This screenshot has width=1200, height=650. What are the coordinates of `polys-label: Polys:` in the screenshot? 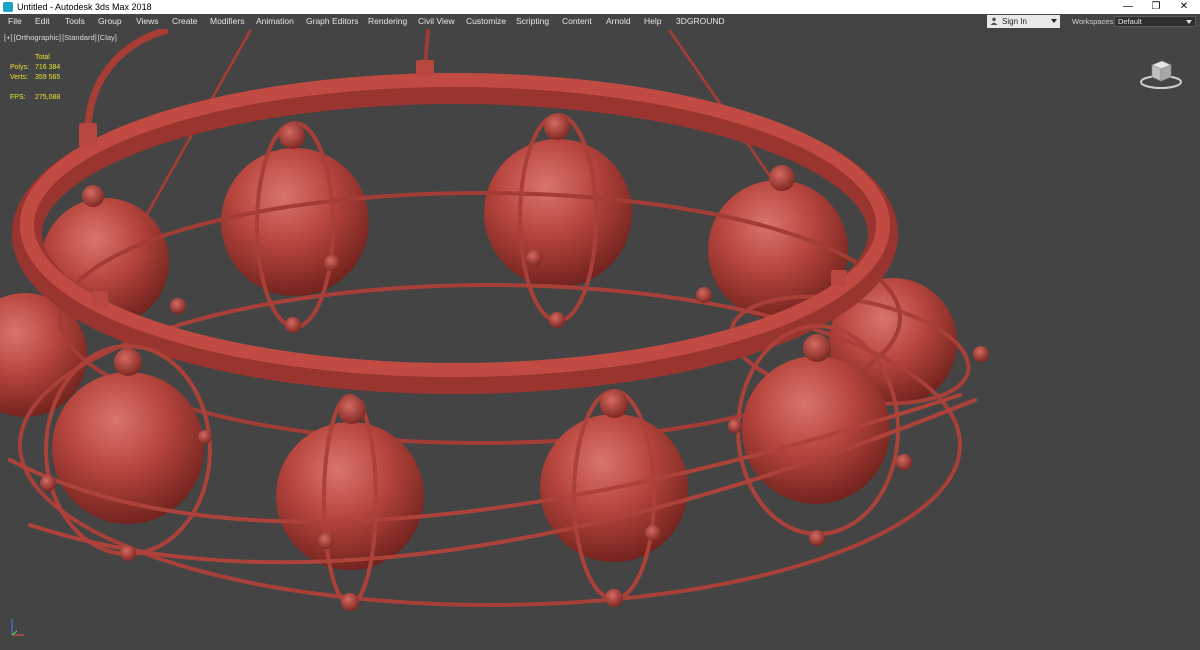 It's located at (20, 67).